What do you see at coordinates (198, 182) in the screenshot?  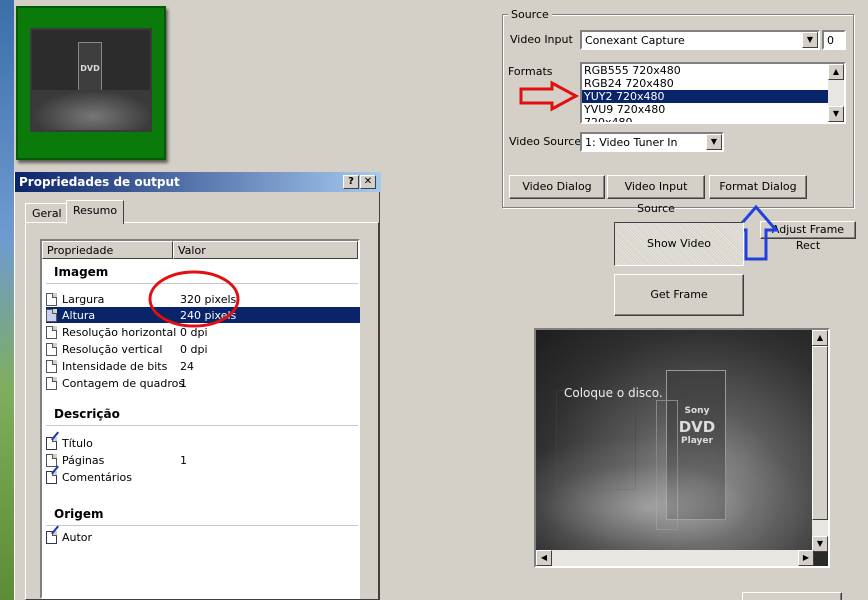 I see `dialog-title-bar: Propriedades de output ? ✕` at bounding box center [198, 182].